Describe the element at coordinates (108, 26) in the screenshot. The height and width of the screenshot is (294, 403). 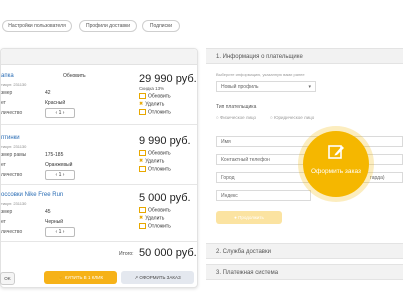
I see `tab-delivery-profiles: Профили доставки` at that location.